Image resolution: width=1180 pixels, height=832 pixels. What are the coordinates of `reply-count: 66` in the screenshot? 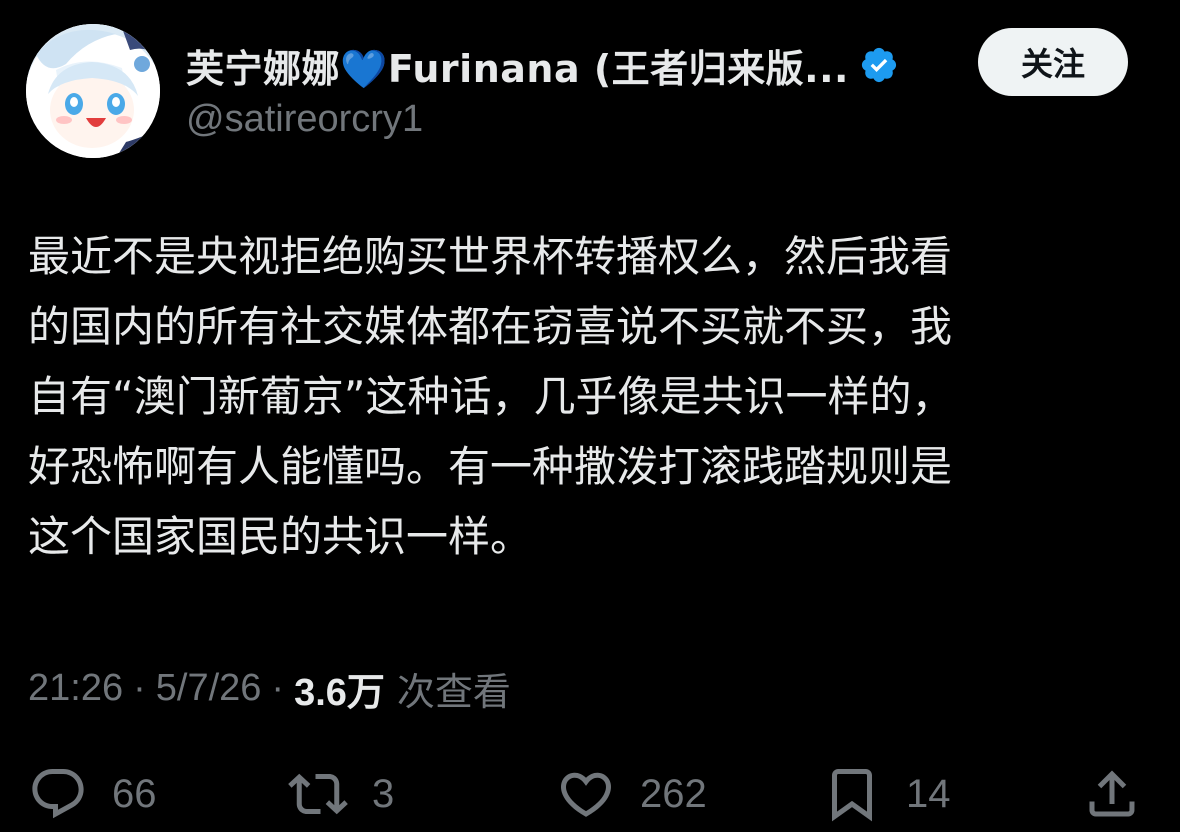 It's located at (134, 793).